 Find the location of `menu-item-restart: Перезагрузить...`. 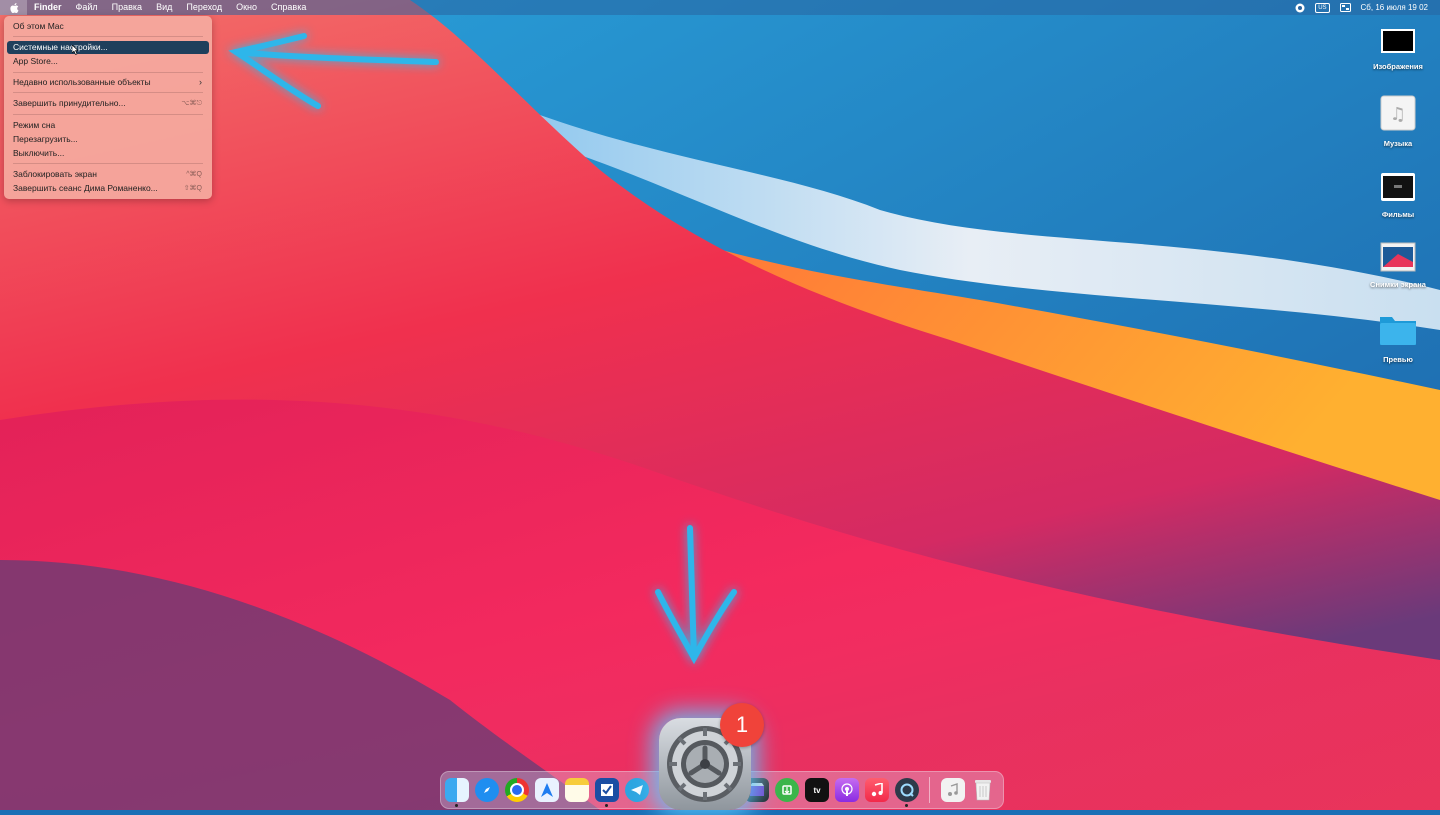

menu-item-restart: Перезагрузить... is located at coordinates (108, 139).